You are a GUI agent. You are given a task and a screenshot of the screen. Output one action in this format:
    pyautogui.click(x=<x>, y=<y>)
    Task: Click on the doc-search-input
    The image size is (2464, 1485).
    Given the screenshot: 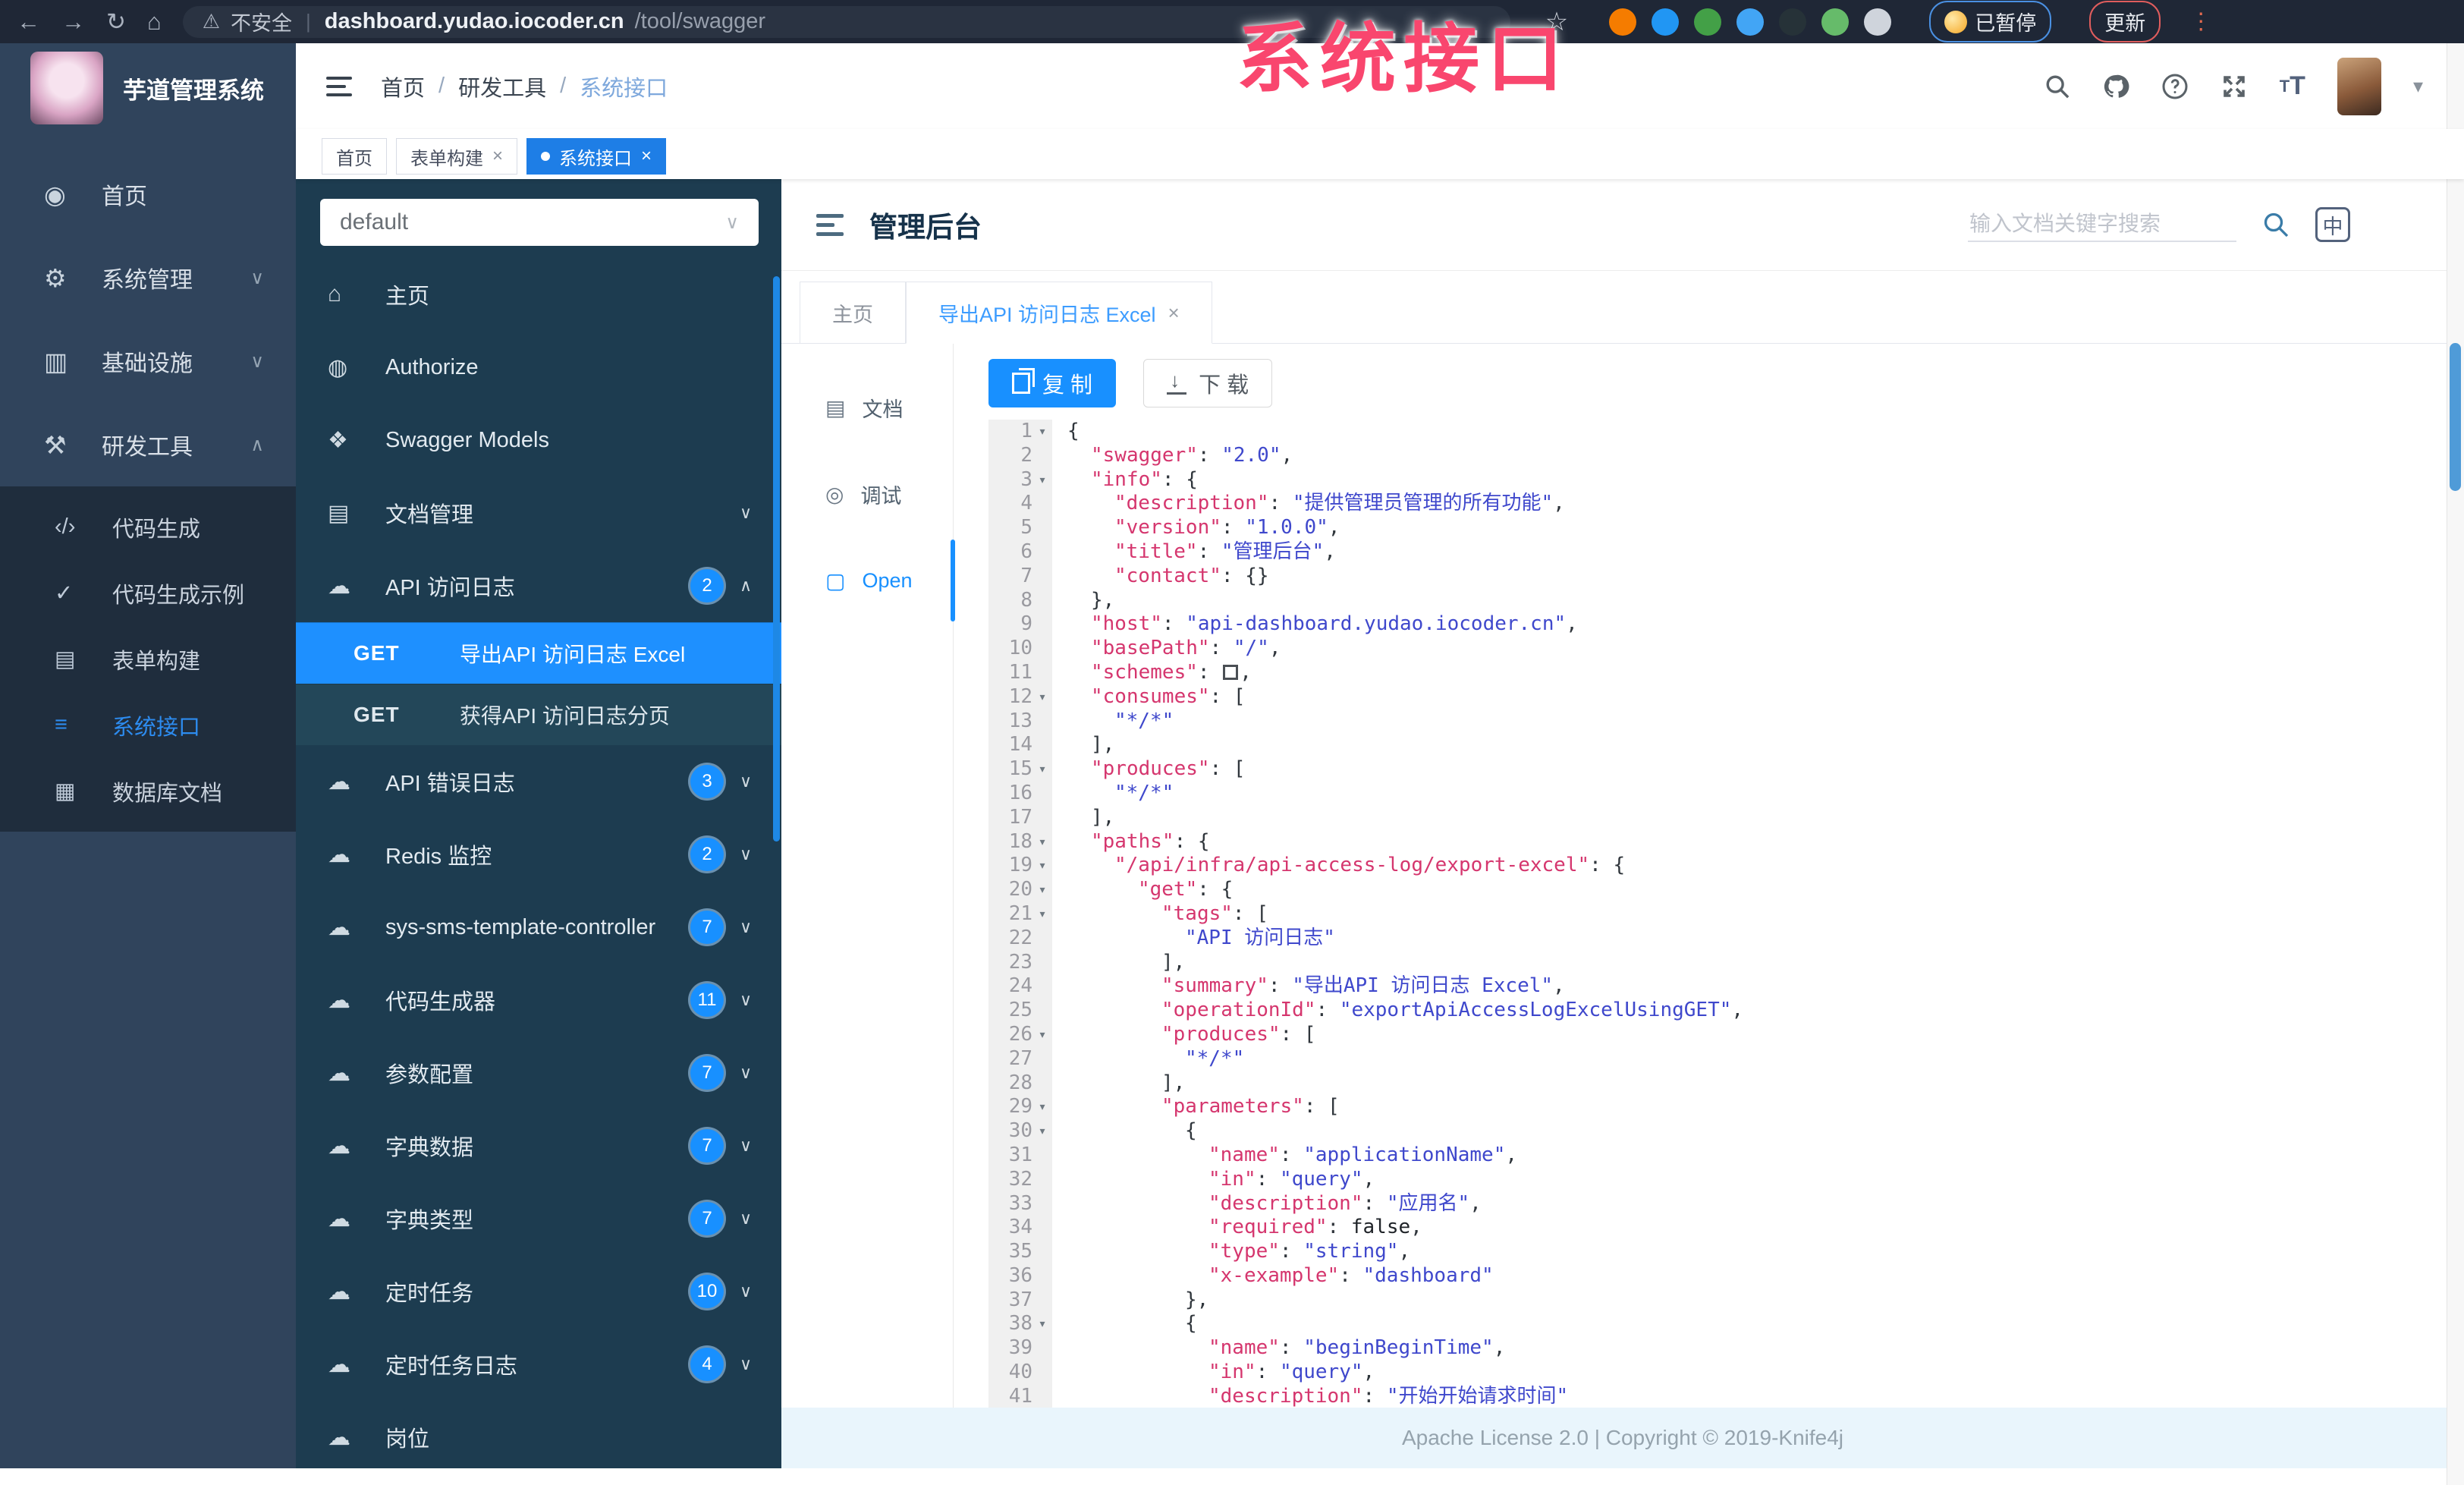 What is the action you would take?
    pyautogui.click(x=2102, y=224)
    